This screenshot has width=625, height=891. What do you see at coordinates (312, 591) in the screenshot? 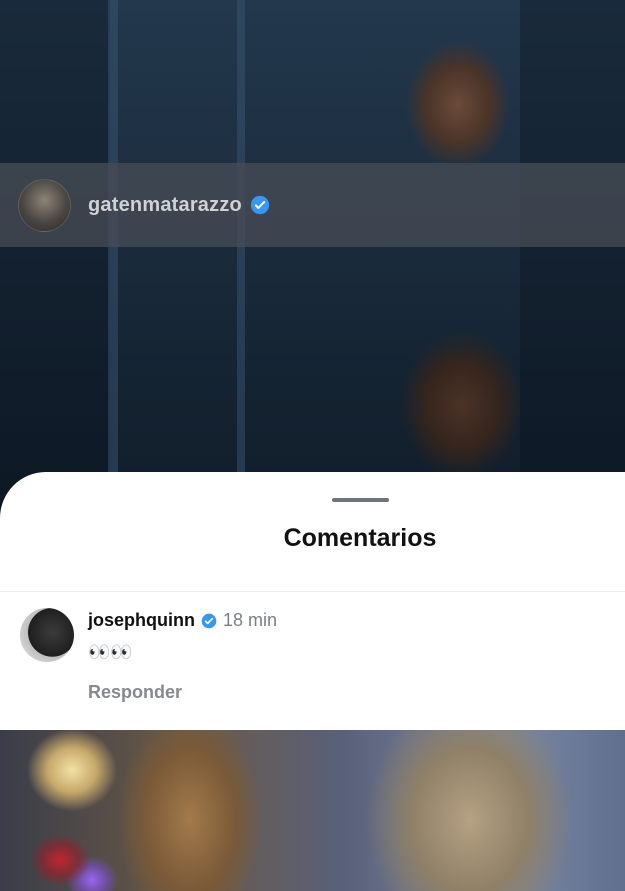
I see `divider` at bounding box center [312, 591].